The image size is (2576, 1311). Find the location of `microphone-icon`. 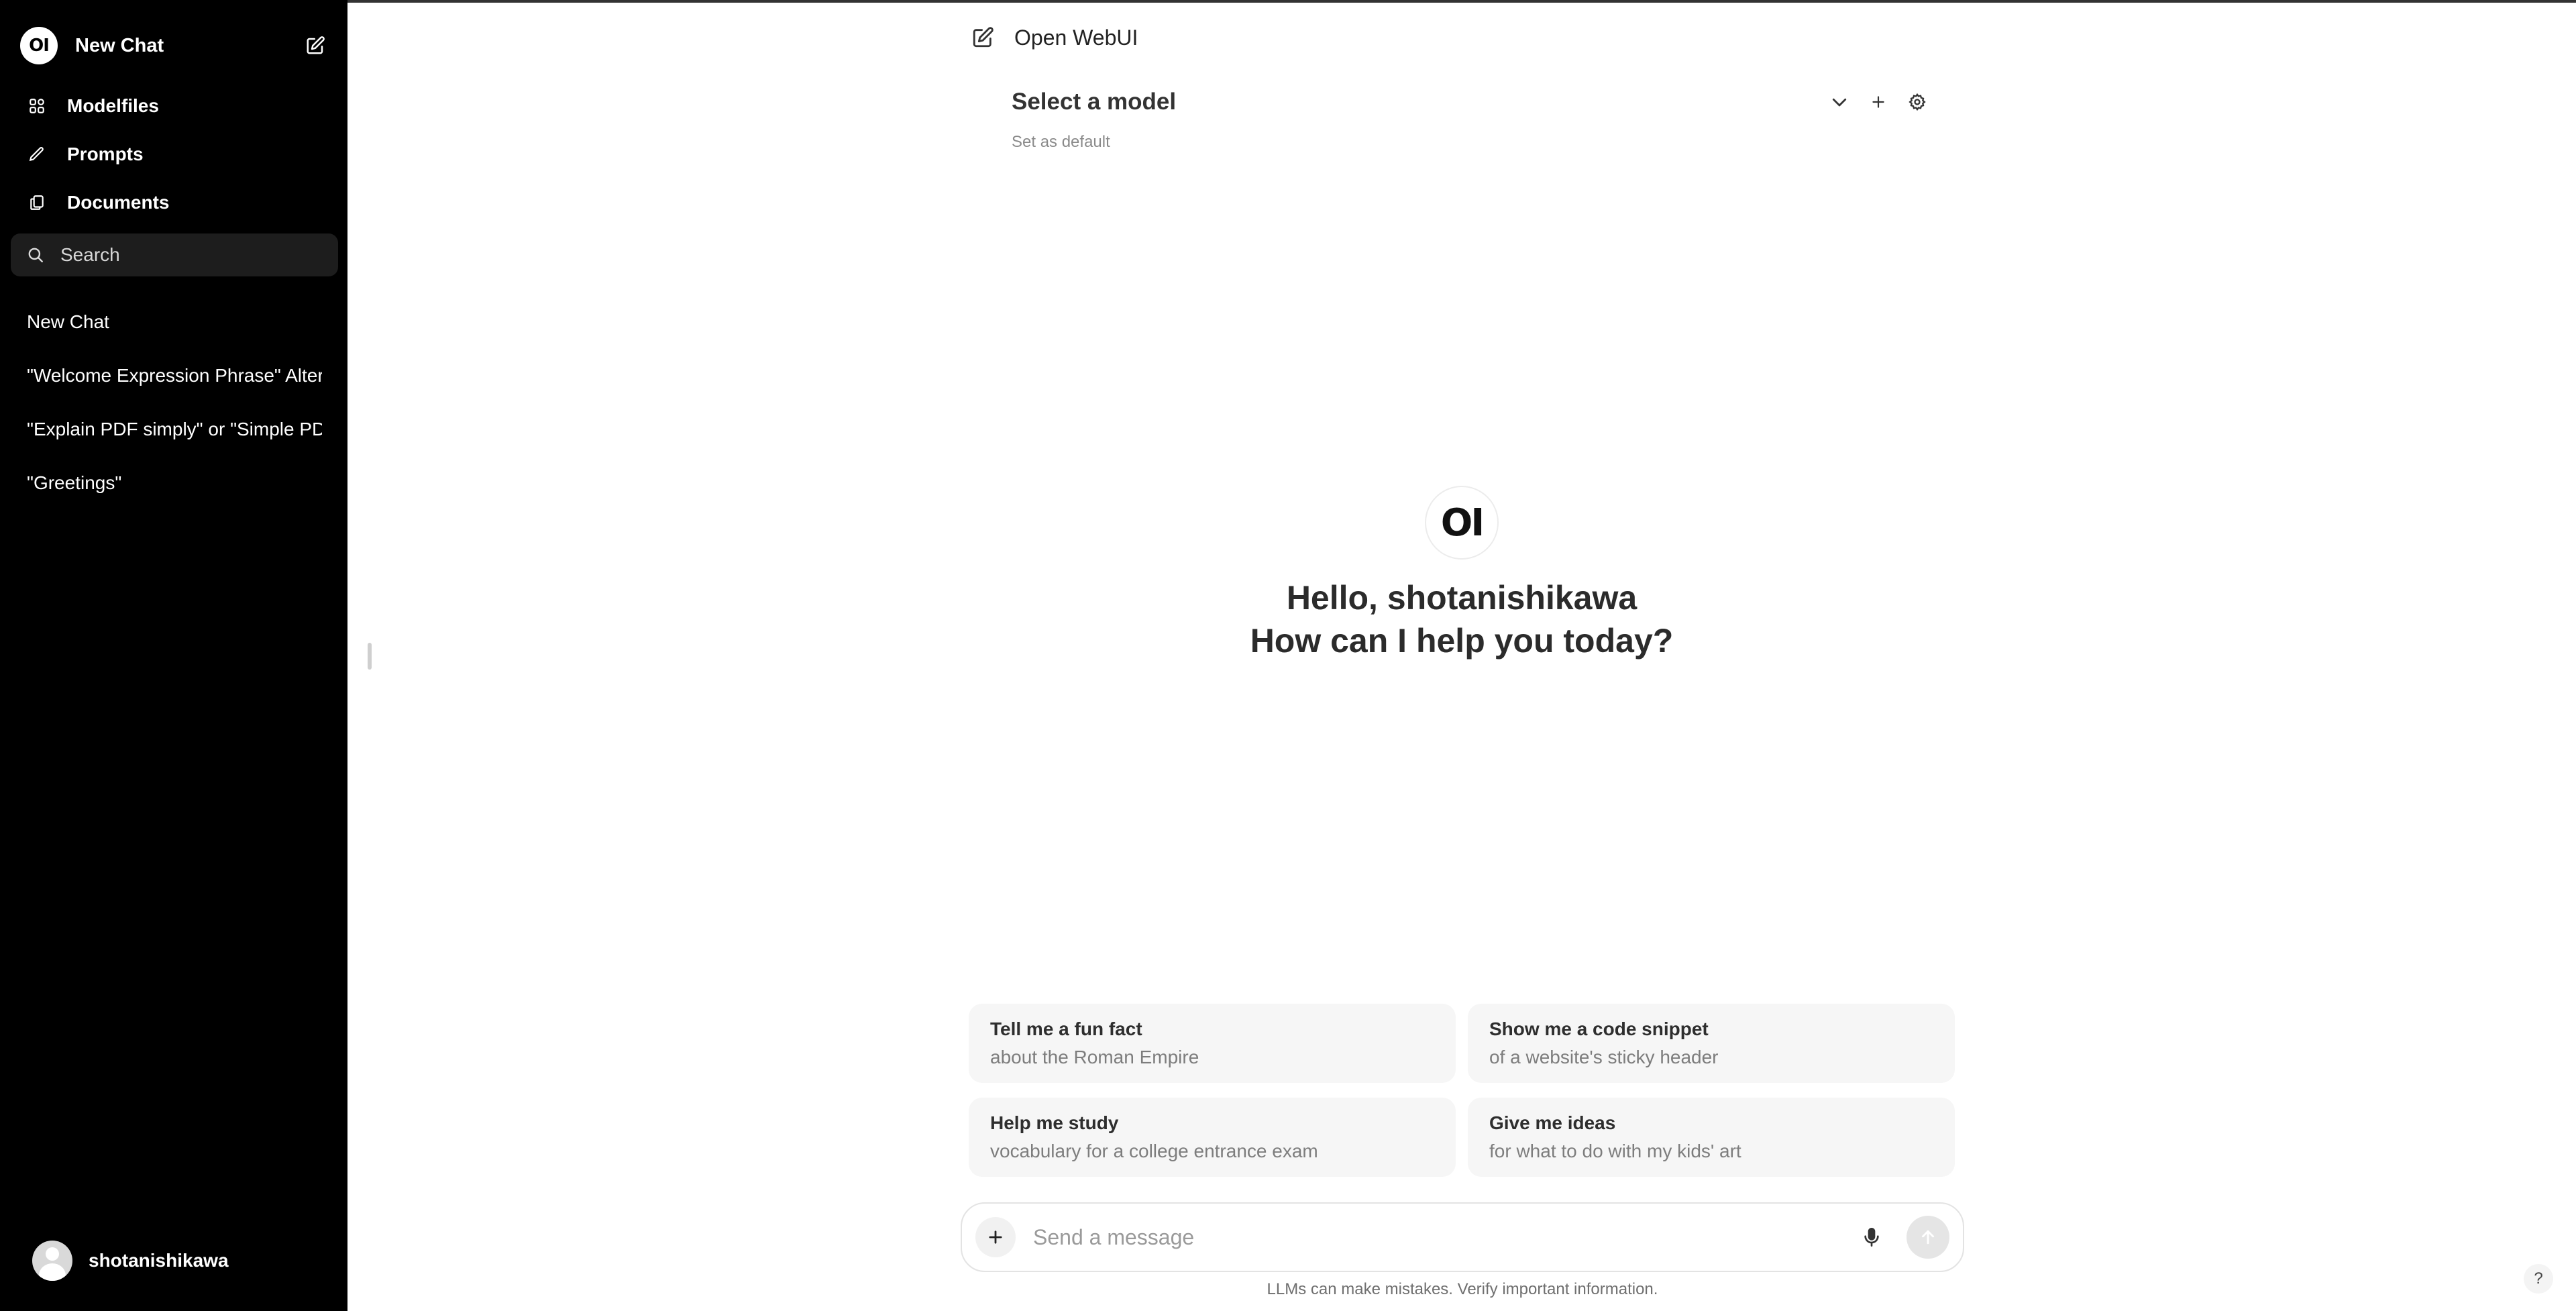

microphone-icon is located at coordinates (1871, 1237).